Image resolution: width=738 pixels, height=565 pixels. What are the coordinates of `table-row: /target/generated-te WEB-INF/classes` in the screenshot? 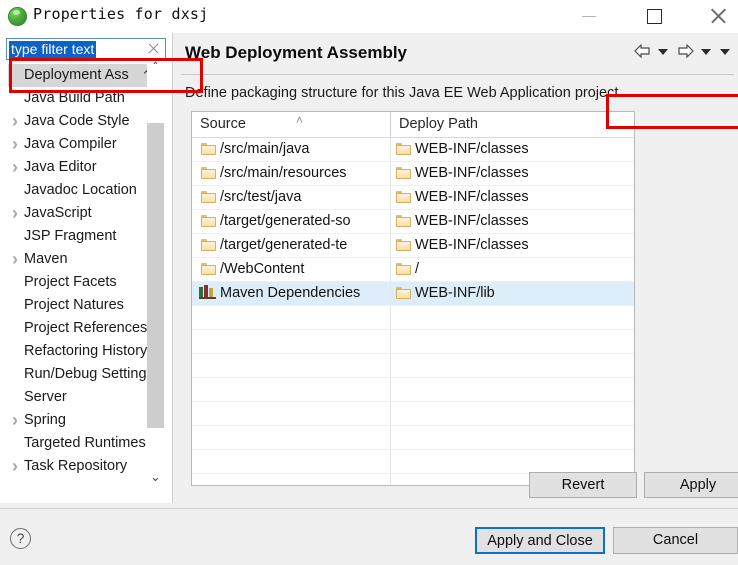 It's located at (413, 246).